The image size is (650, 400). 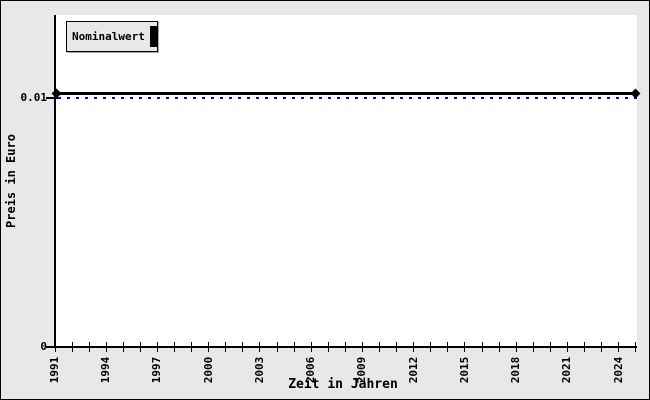 I want to click on legend-label: Nominalwert, so click(x=108, y=36).